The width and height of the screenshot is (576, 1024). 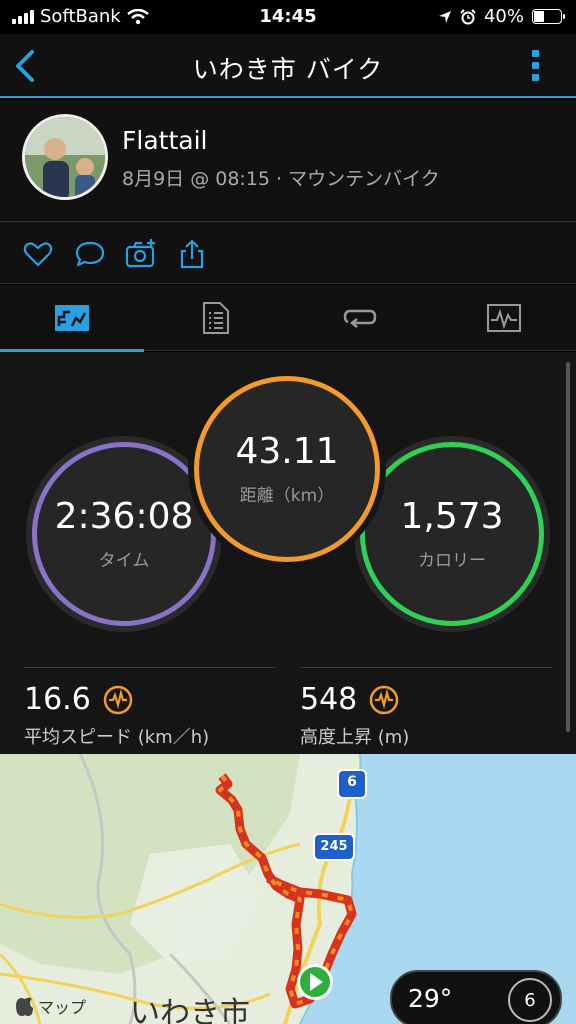 I want to click on wind-dial-icon: 6, so click(x=530, y=1000).